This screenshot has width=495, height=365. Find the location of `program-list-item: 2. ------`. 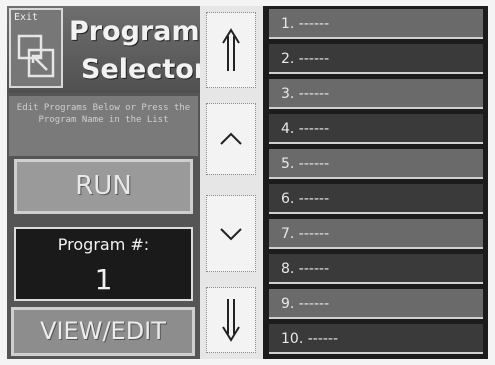

program-list-item: 2. ------ is located at coordinates (376, 59).